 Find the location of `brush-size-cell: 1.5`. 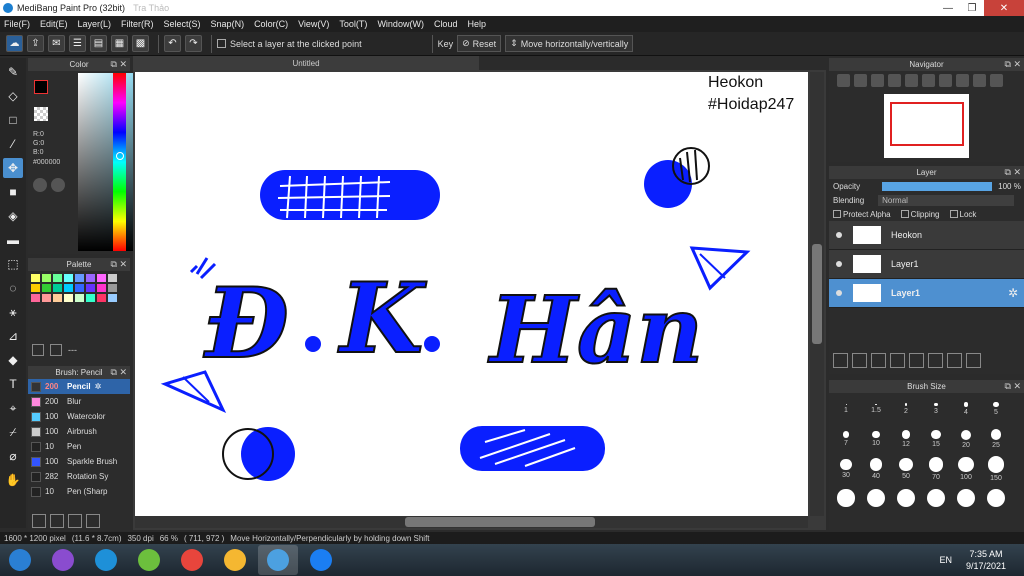

brush-size-cell: 1.5 is located at coordinates (876, 409).